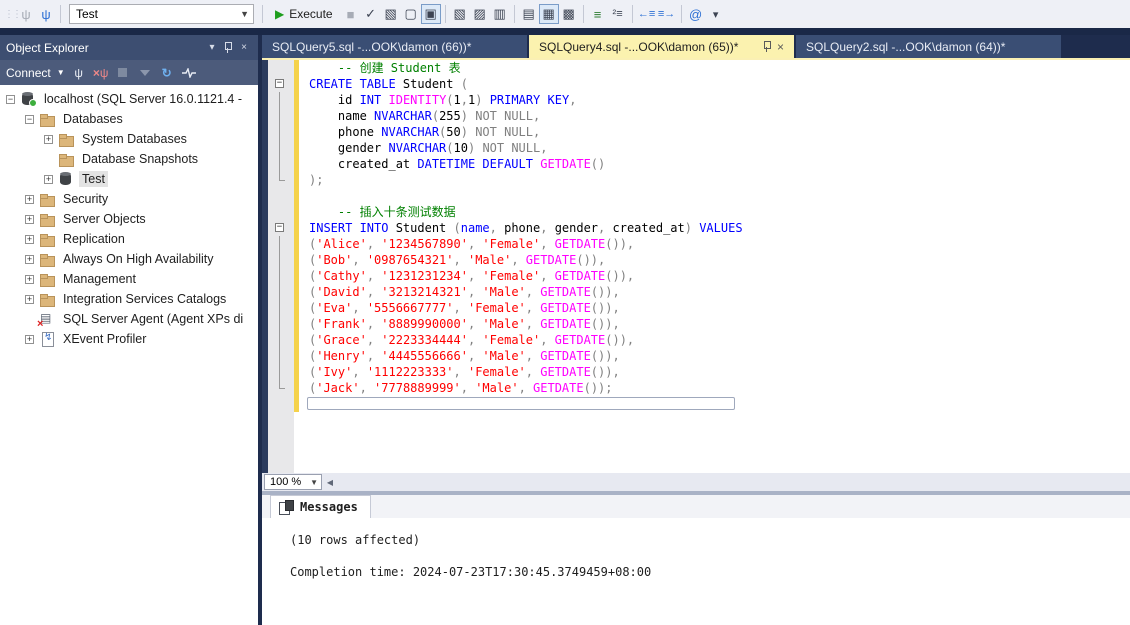 The width and height of the screenshot is (1130, 625). I want to click on code-line-6: gender NVARCHAR(10) NOT NULL,, so click(696, 148).